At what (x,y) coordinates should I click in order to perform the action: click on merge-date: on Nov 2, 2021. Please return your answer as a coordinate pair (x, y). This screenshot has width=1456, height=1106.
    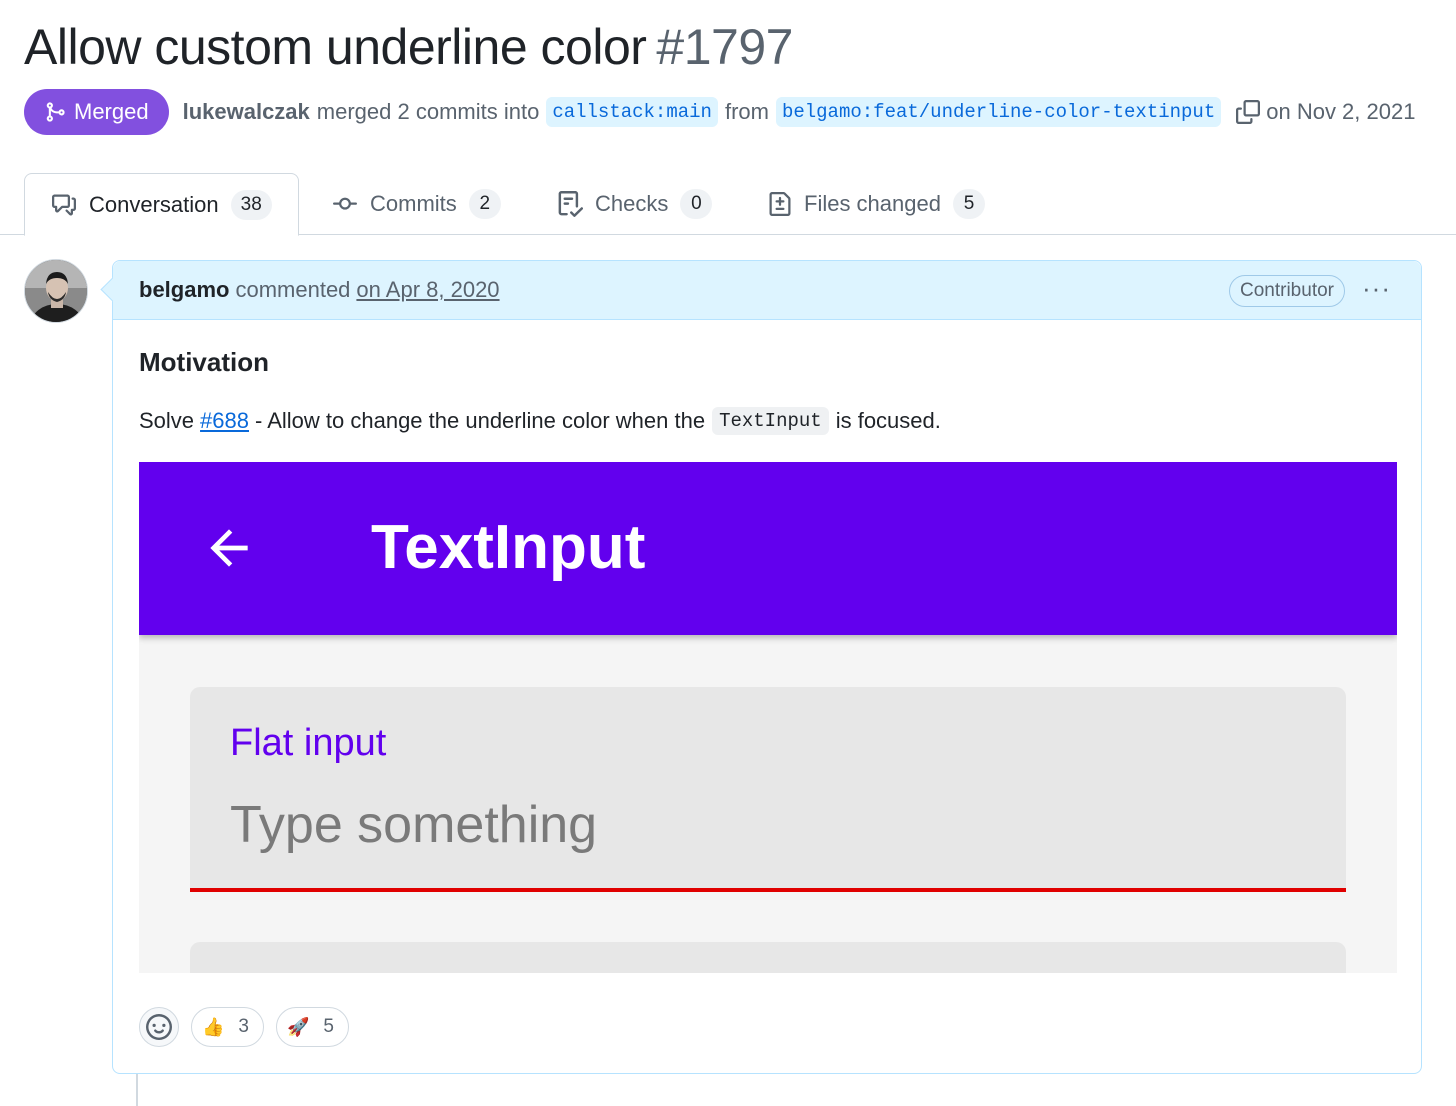
    Looking at the image, I should click on (1341, 111).